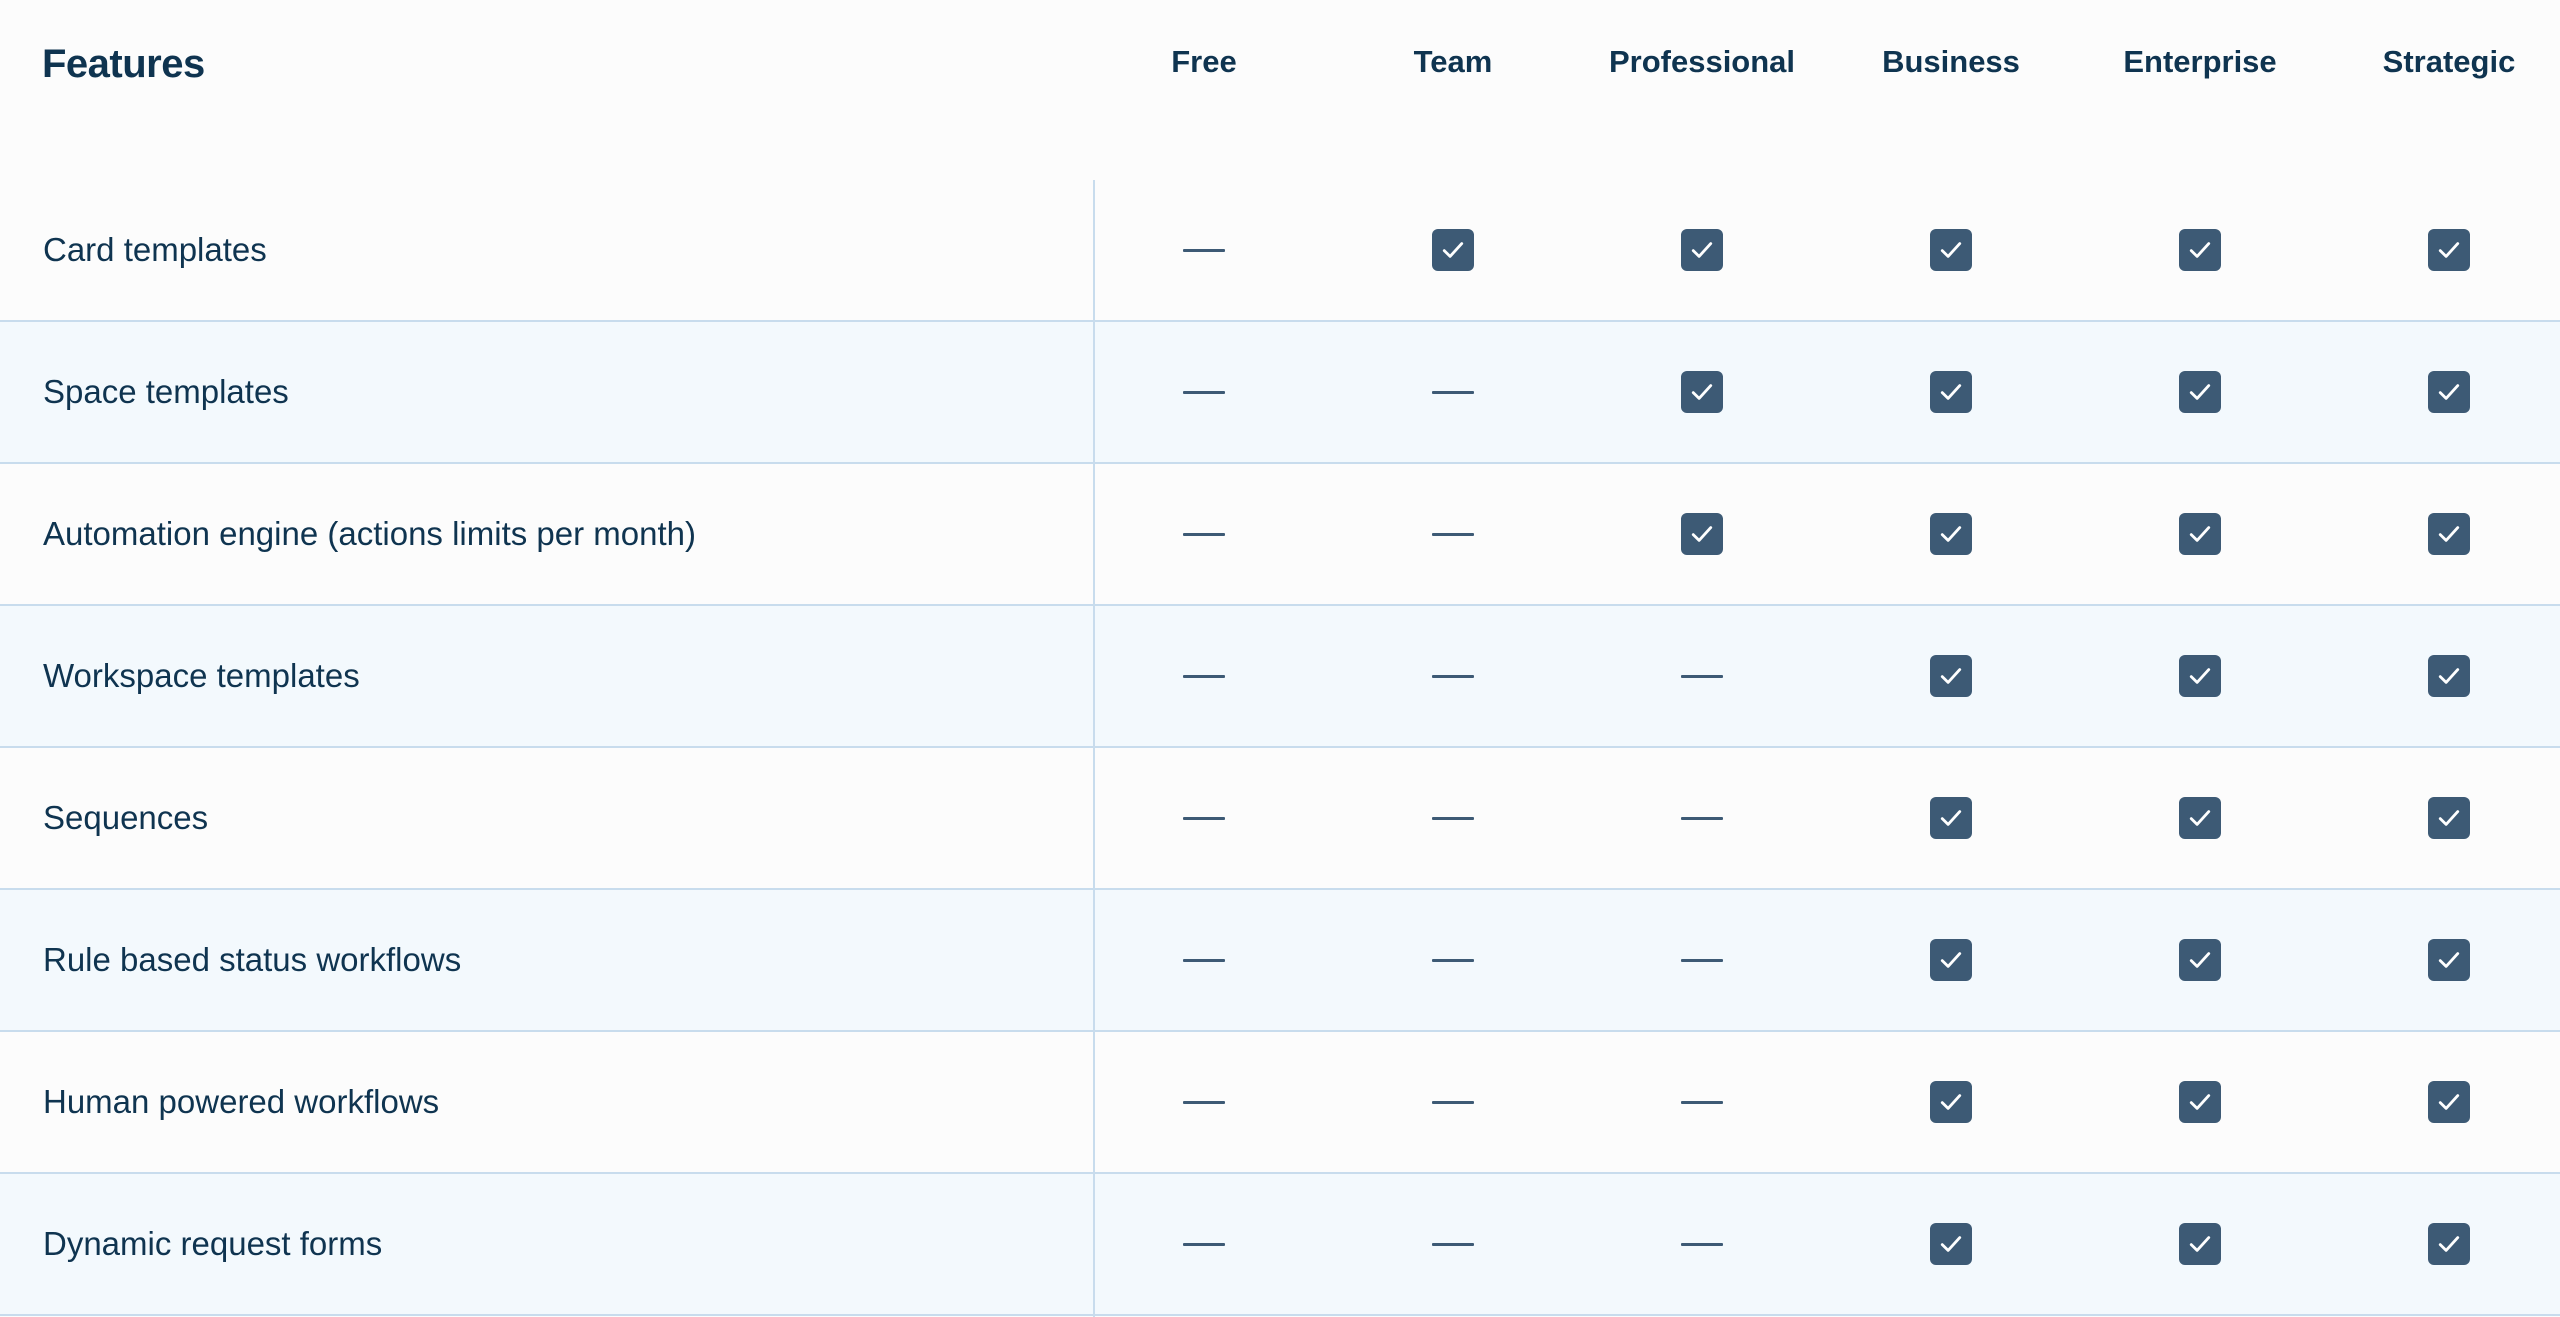  I want to click on column-divider, so click(1094, 748).